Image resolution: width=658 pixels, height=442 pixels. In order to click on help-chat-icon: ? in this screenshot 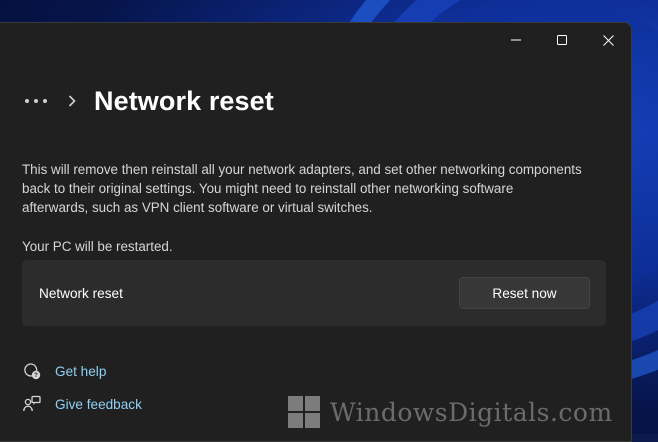, I will do `click(32, 371)`.